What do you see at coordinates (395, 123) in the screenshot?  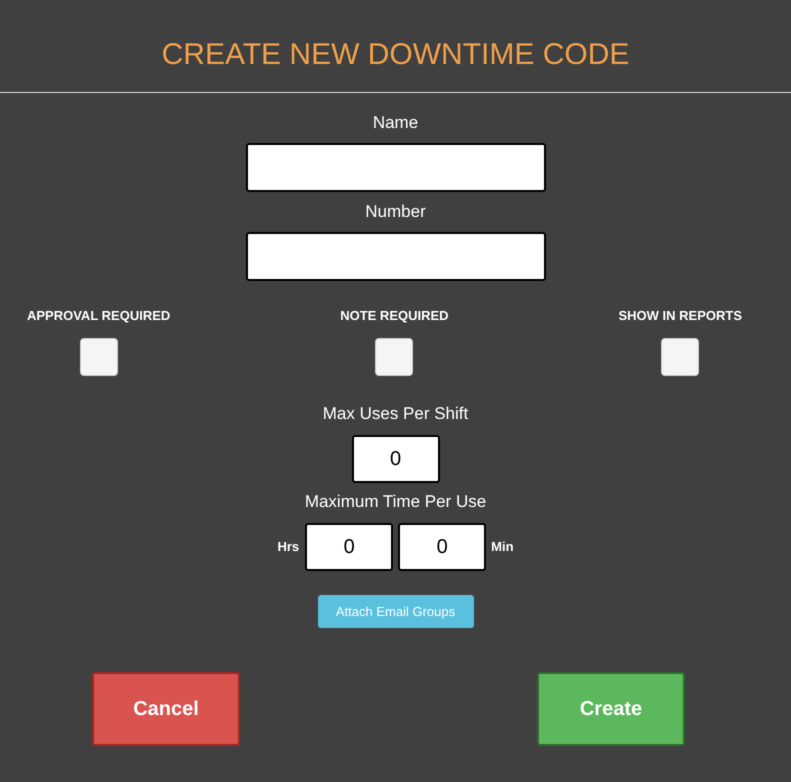 I see `field-label: Name` at bounding box center [395, 123].